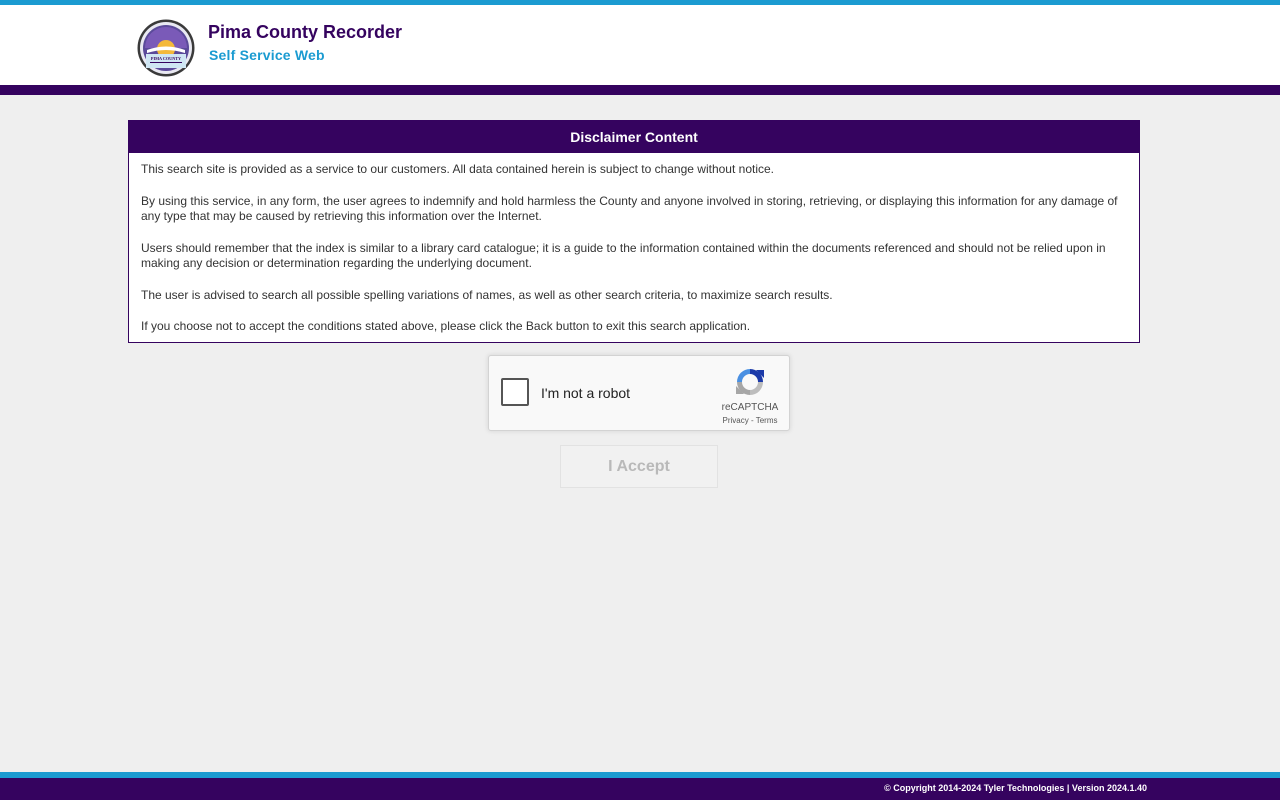 This screenshot has height=800, width=1280. Describe the element at coordinates (634, 137) in the screenshot. I see `disclaimer-heading: Disclaimer Content` at that location.